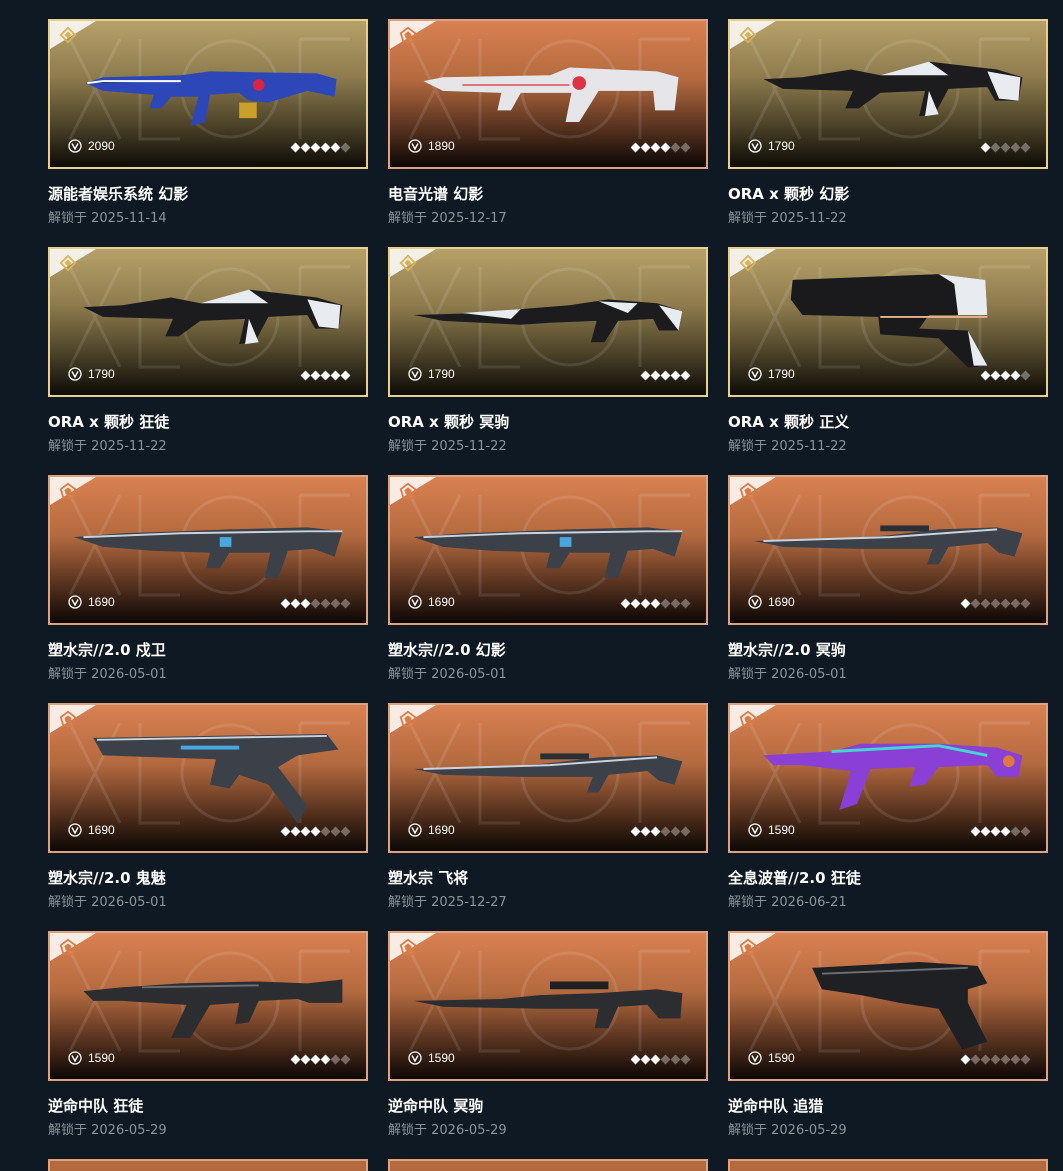 The height and width of the screenshot is (1171, 1063). Describe the element at coordinates (118, 194) in the screenshot. I see `skin-name: 源能者娱乐系统 幻影` at that location.